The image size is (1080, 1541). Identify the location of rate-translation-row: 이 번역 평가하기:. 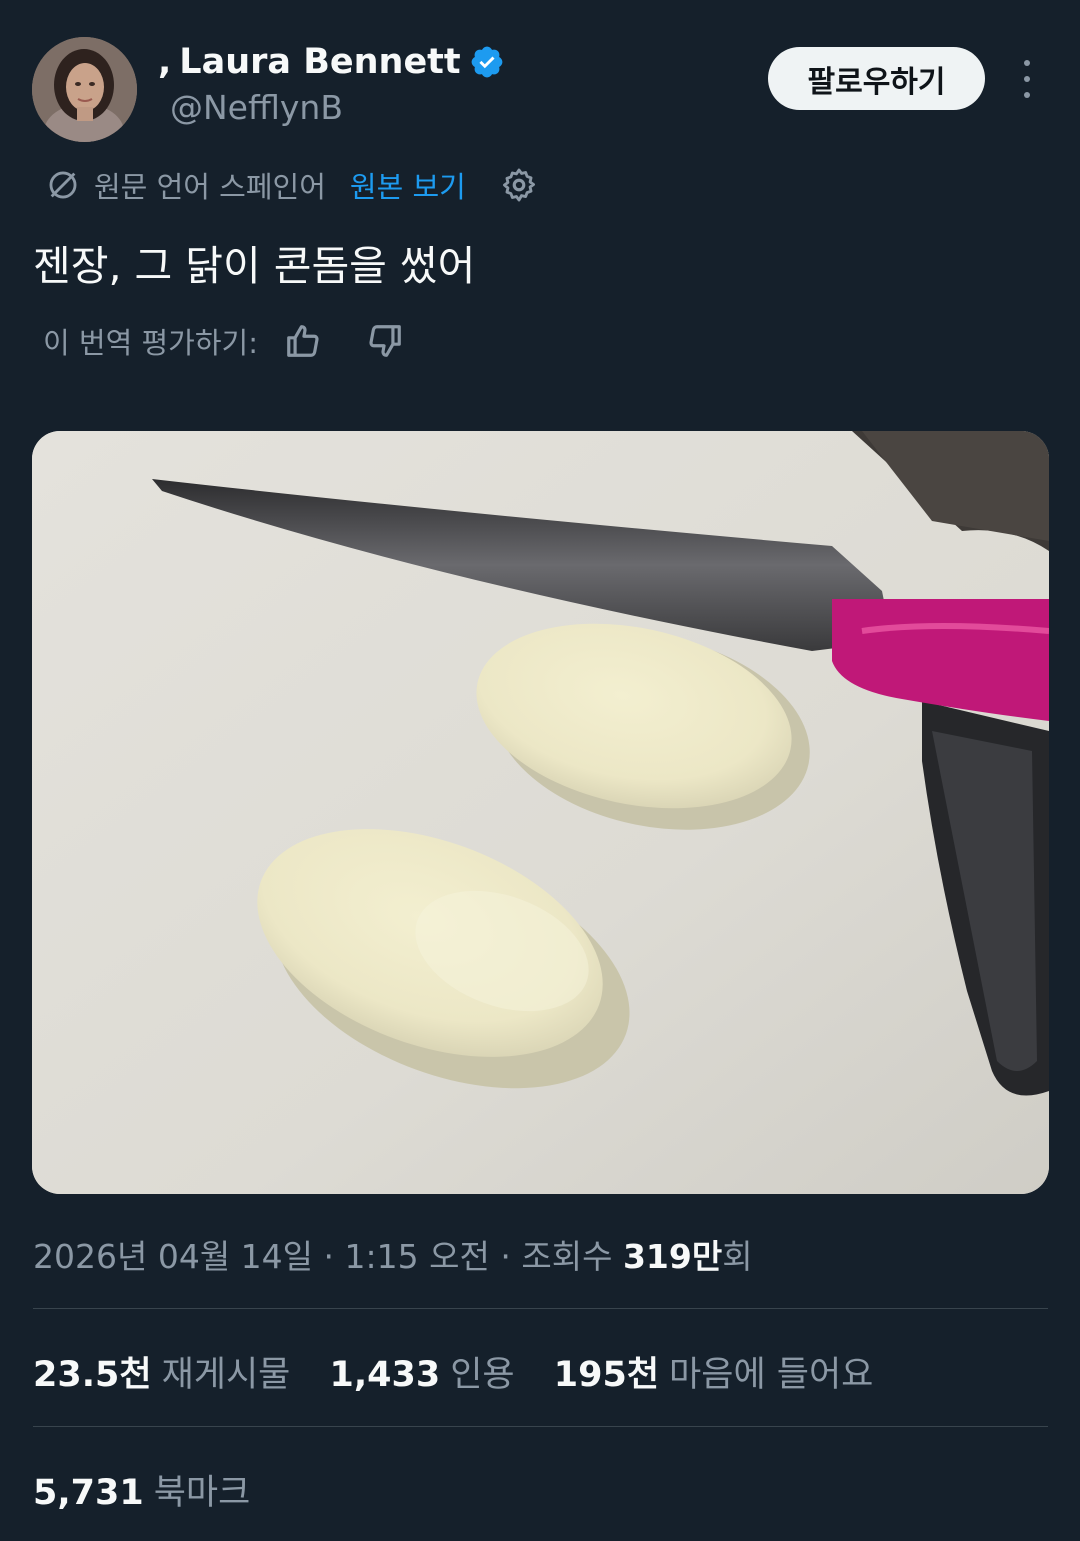
(223, 341).